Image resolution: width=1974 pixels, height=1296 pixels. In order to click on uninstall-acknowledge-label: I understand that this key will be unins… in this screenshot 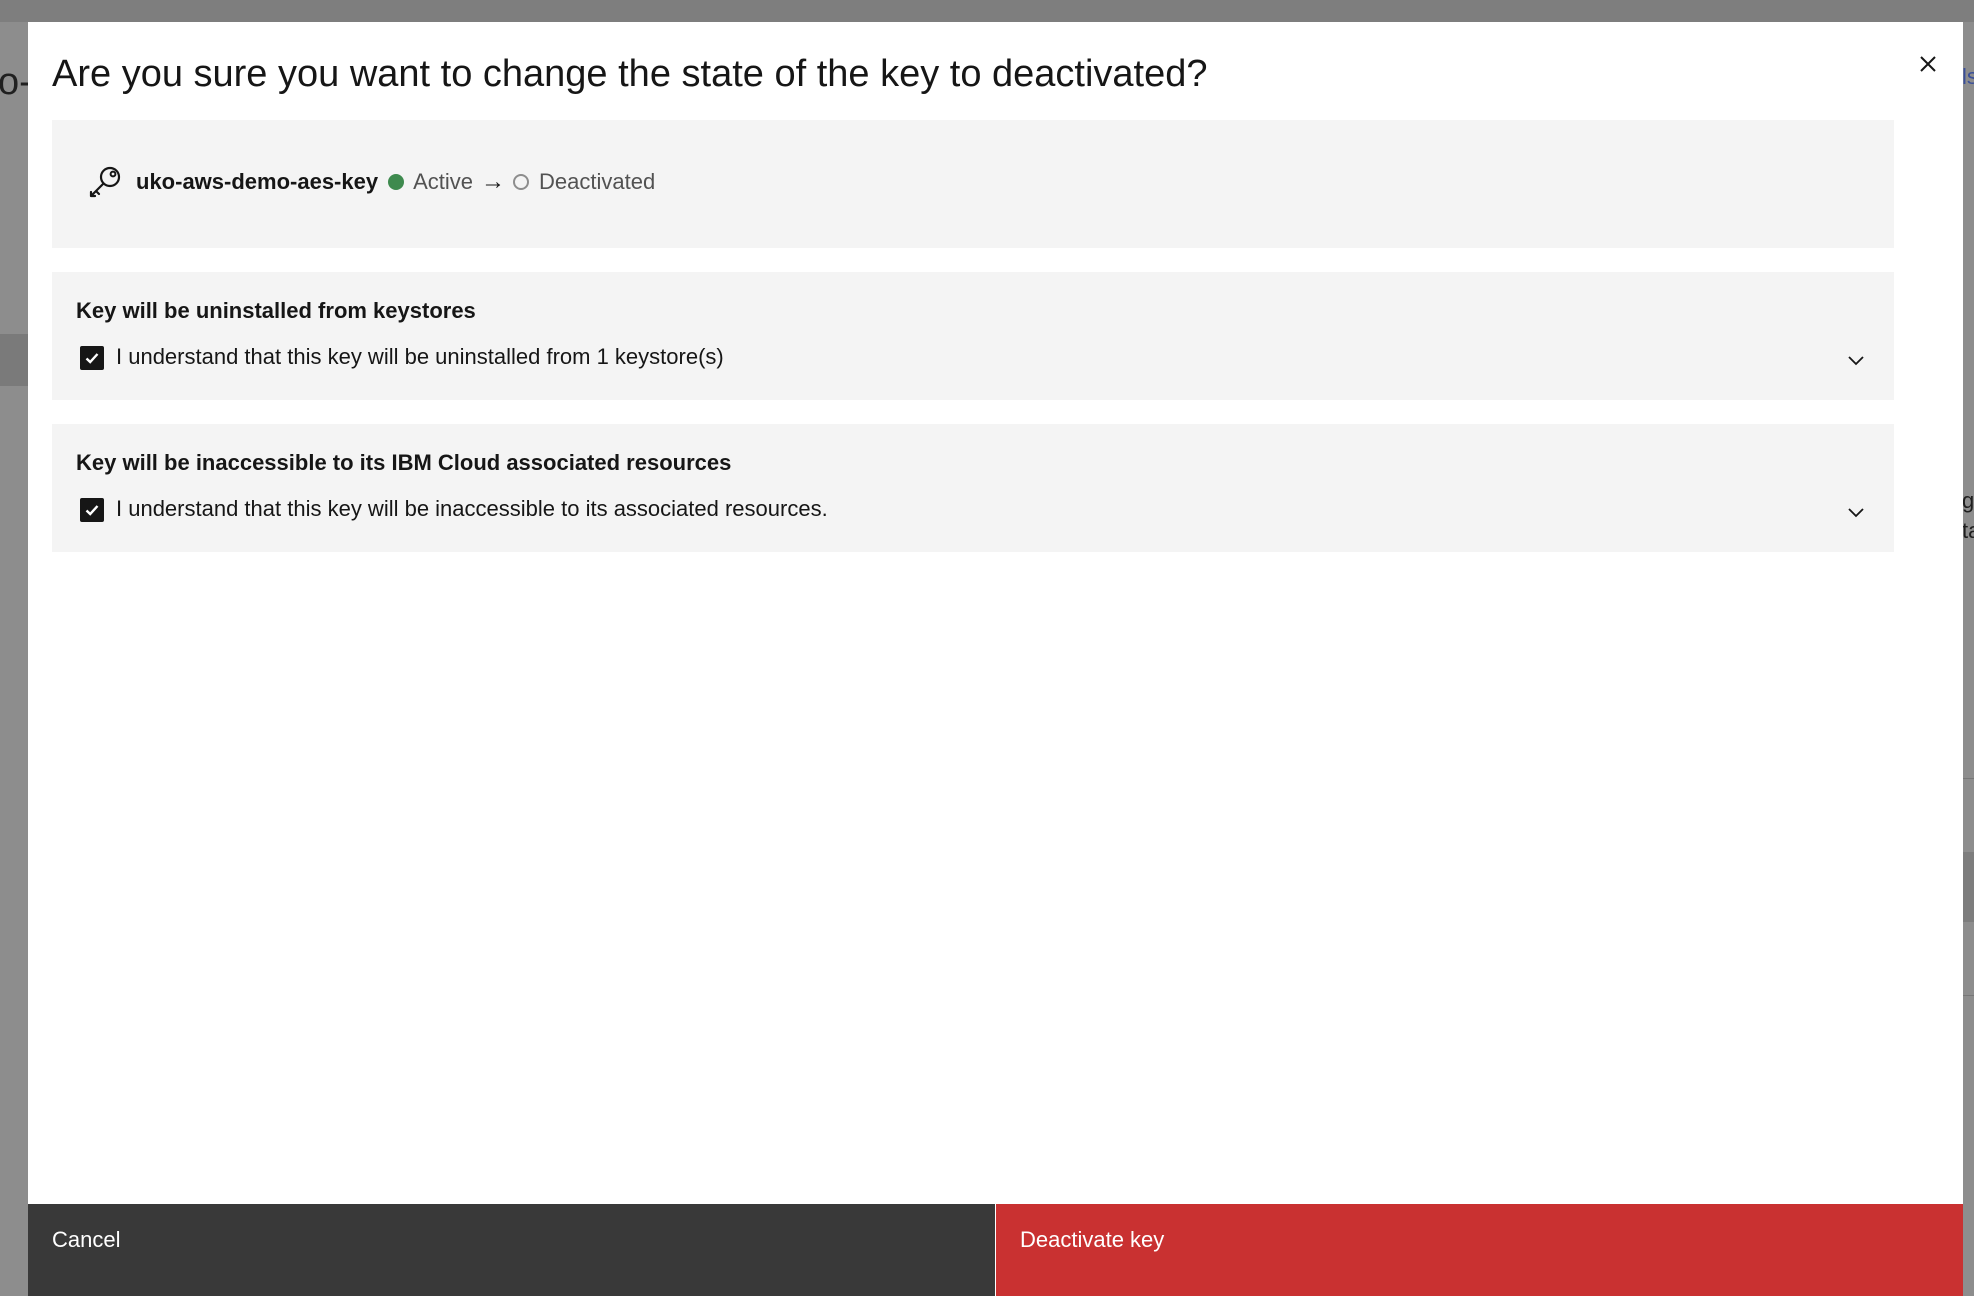, I will do `click(420, 357)`.